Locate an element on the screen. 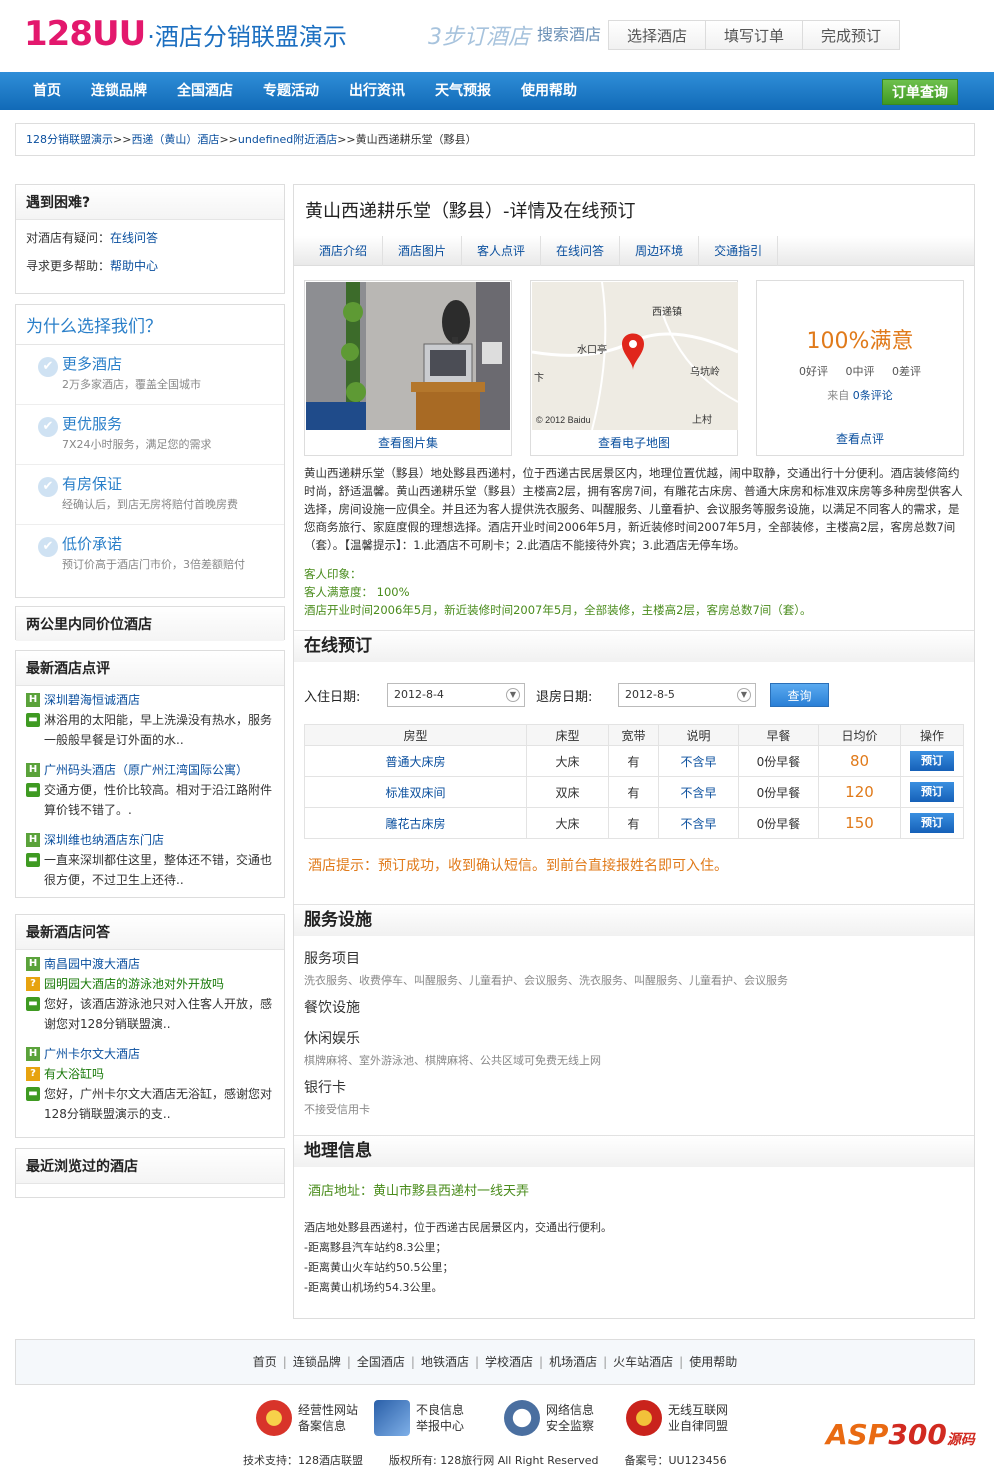 Image resolution: width=994 pixels, height=1475 pixels. footer-link: 地铁酒店 is located at coordinates (445, 1362).